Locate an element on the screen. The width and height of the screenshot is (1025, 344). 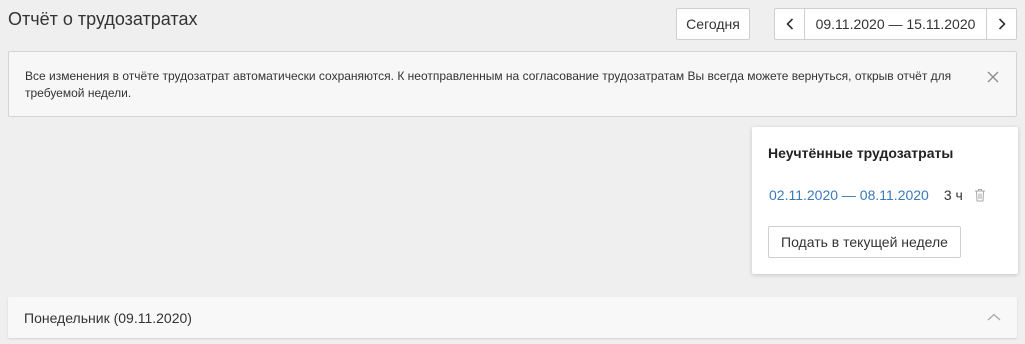
page-title: Отчёт о трудозатратах is located at coordinates (103, 19).